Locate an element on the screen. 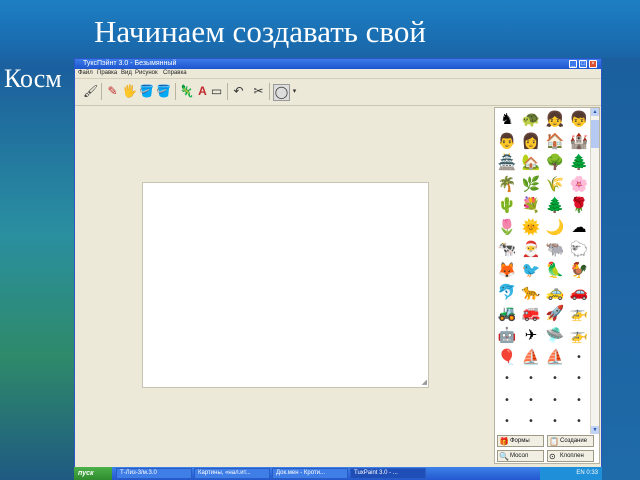 This screenshot has height=480, width=640. stamp-item: 🌹 is located at coordinates (579, 206).